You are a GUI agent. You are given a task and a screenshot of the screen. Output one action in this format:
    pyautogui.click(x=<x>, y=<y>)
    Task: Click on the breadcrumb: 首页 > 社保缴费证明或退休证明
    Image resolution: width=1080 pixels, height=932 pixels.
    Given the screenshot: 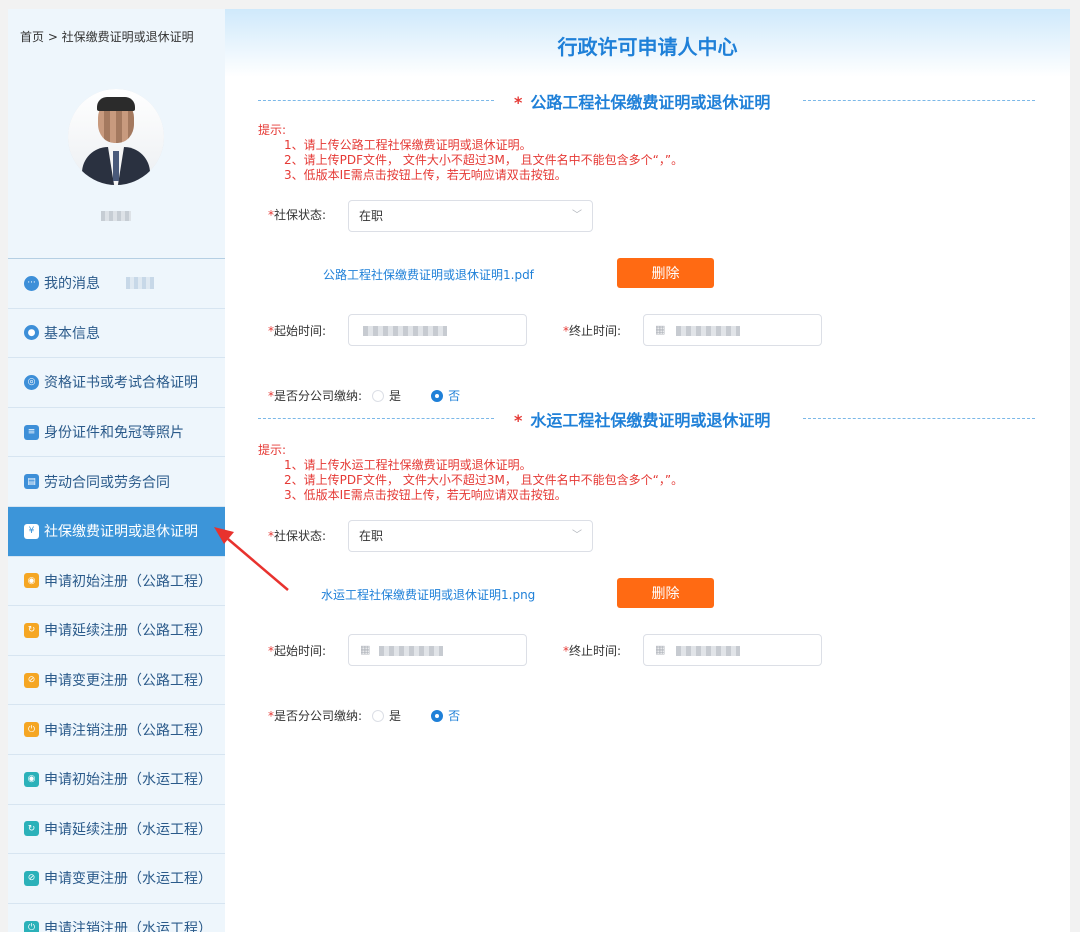 What is the action you would take?
    pyautogui.click(x=107, y=36)
    